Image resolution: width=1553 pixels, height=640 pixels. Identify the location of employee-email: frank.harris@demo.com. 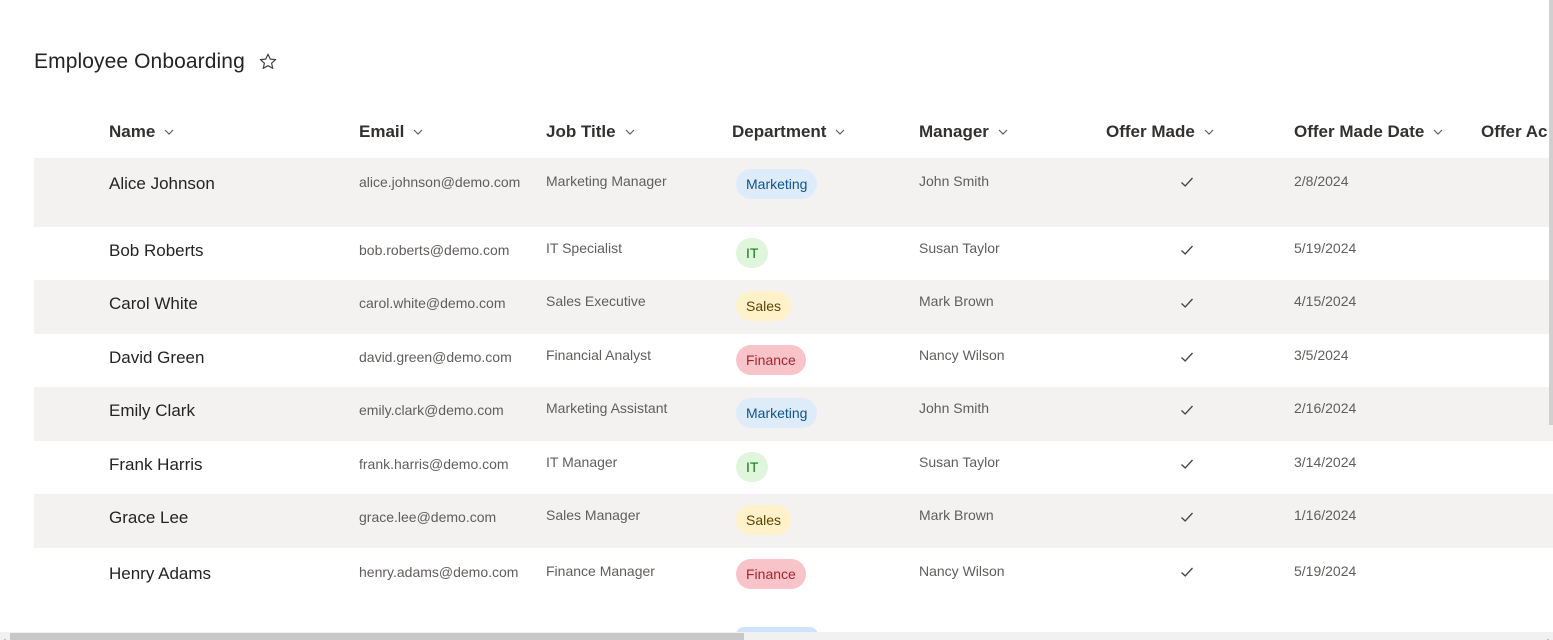
(434, 464).